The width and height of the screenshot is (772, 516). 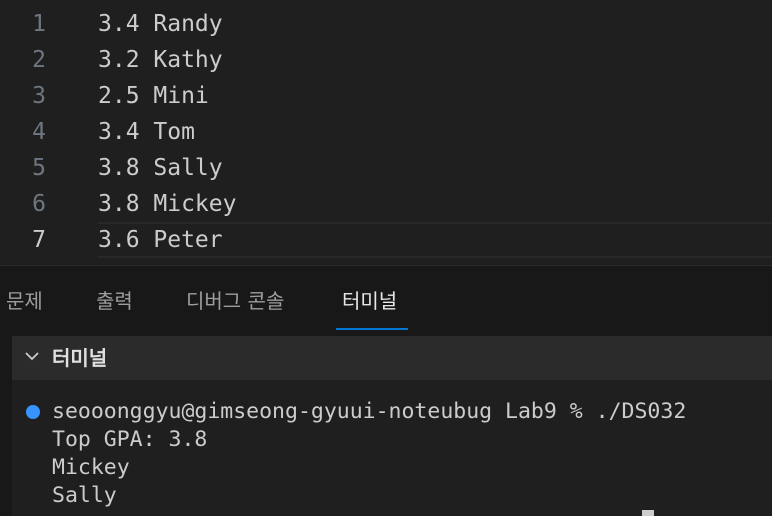 What do you see at coordinates (39, 240) in the screenshot?
I see `line-number: 7` at bounding box center [39, 240].